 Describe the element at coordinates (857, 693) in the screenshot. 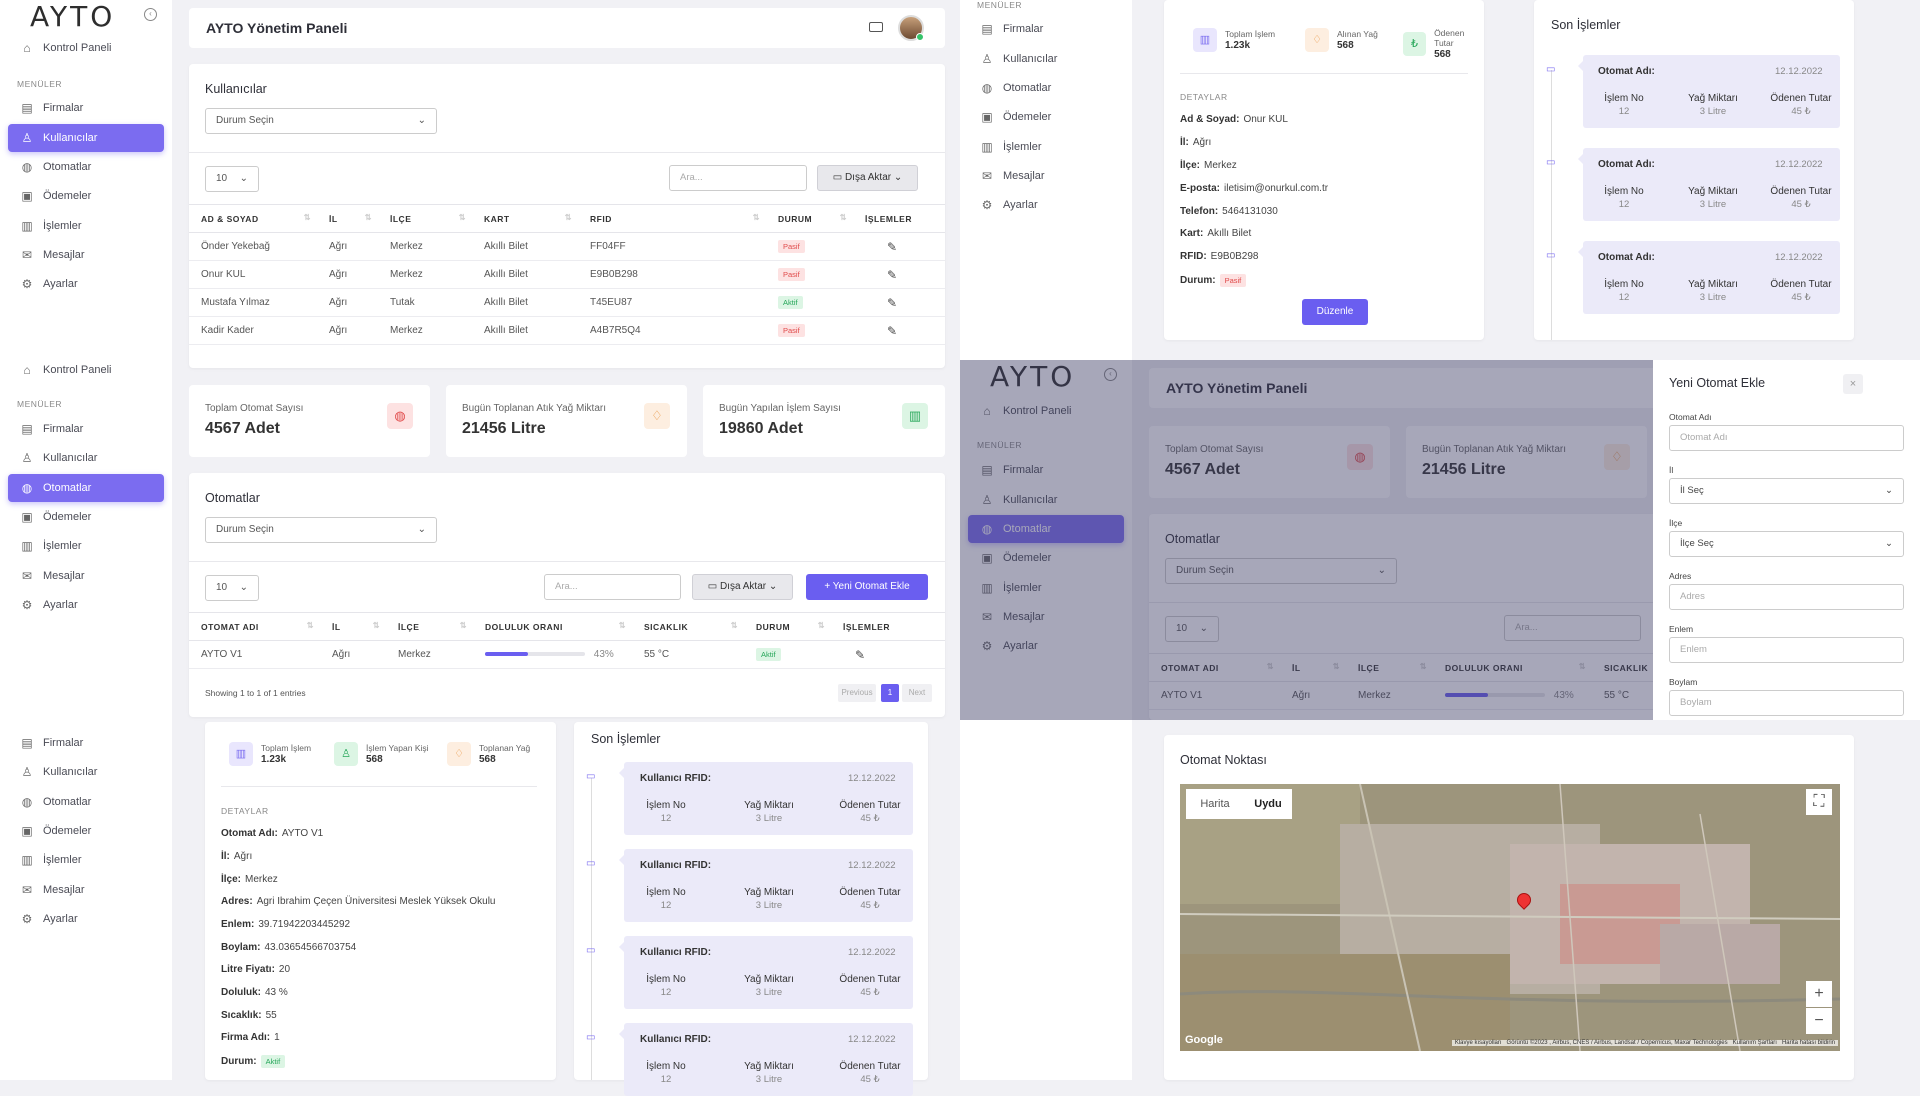

I see `pagination-prev: Previous` at that location.